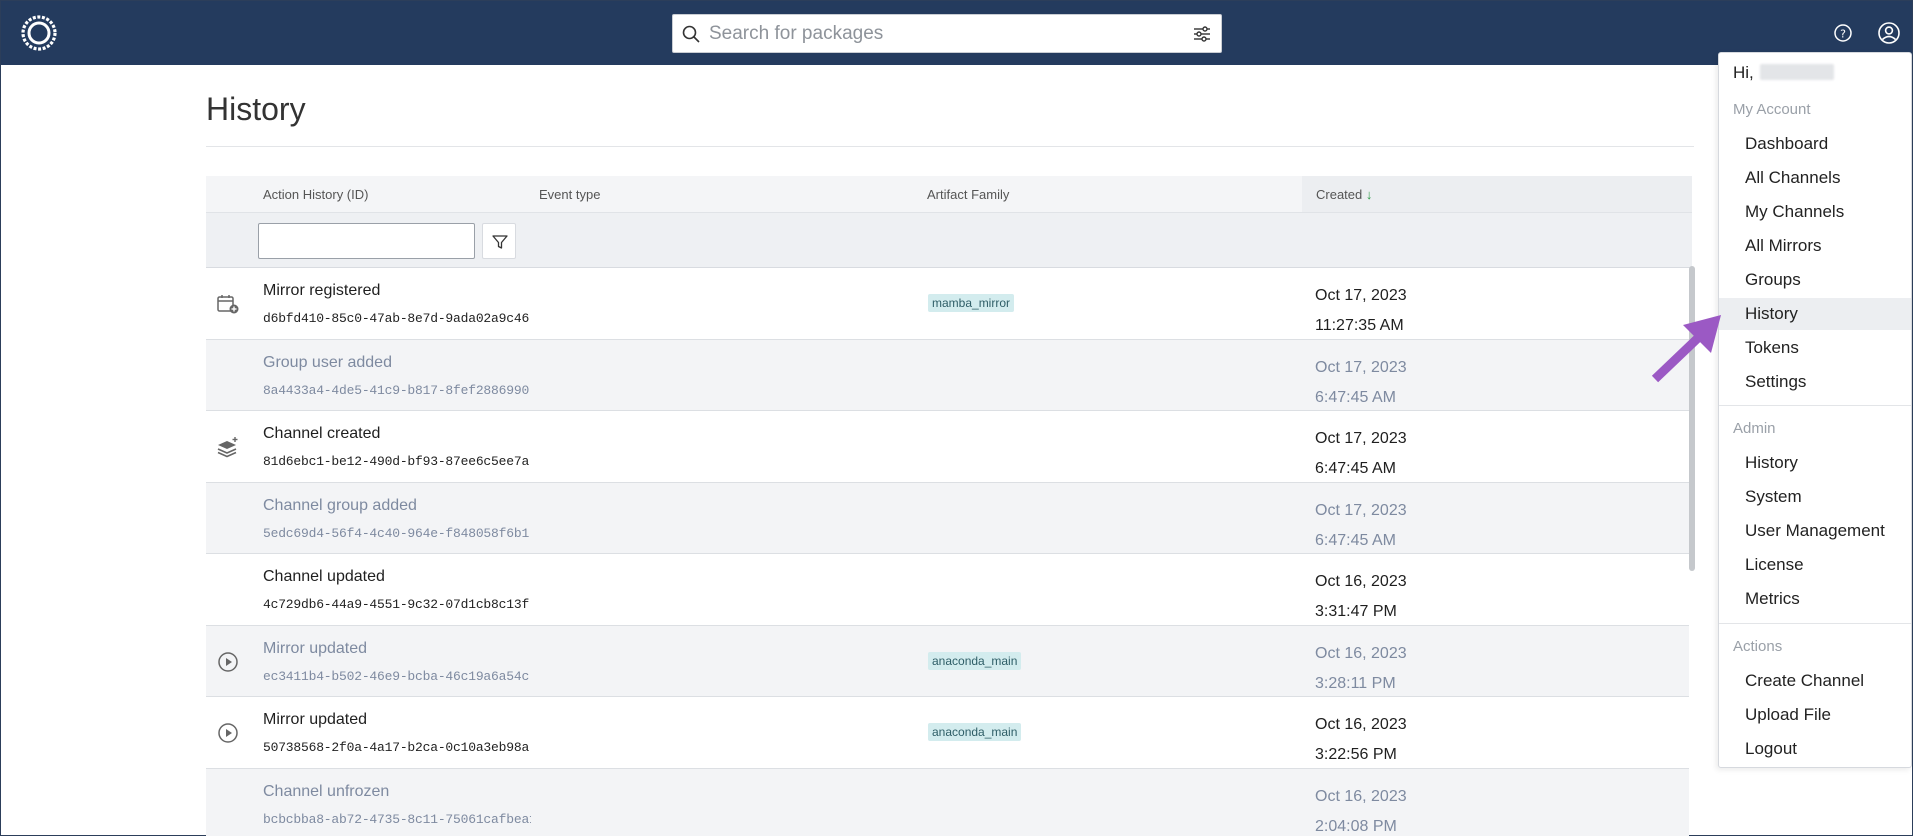 The height and width of the screenshot is (836, 1913). Describe the element at coordinates (256, 109) in the screenshot. I see `page-title: History` at that location.